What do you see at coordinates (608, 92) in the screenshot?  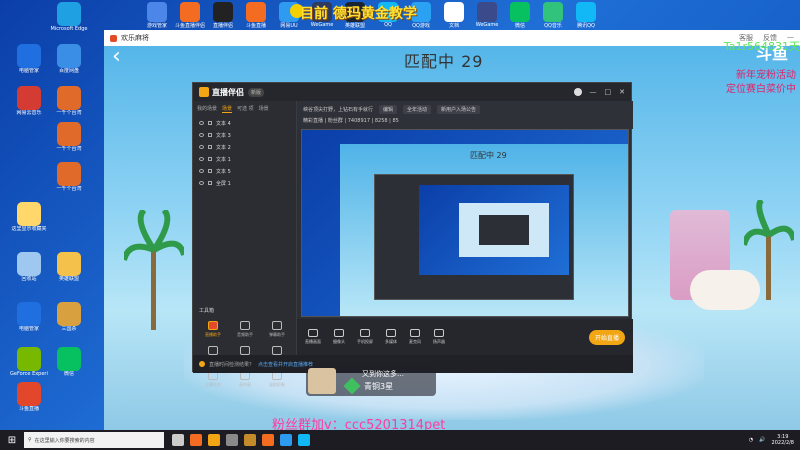 I see `maximize-icon: □` at bounding box center [608, 92].